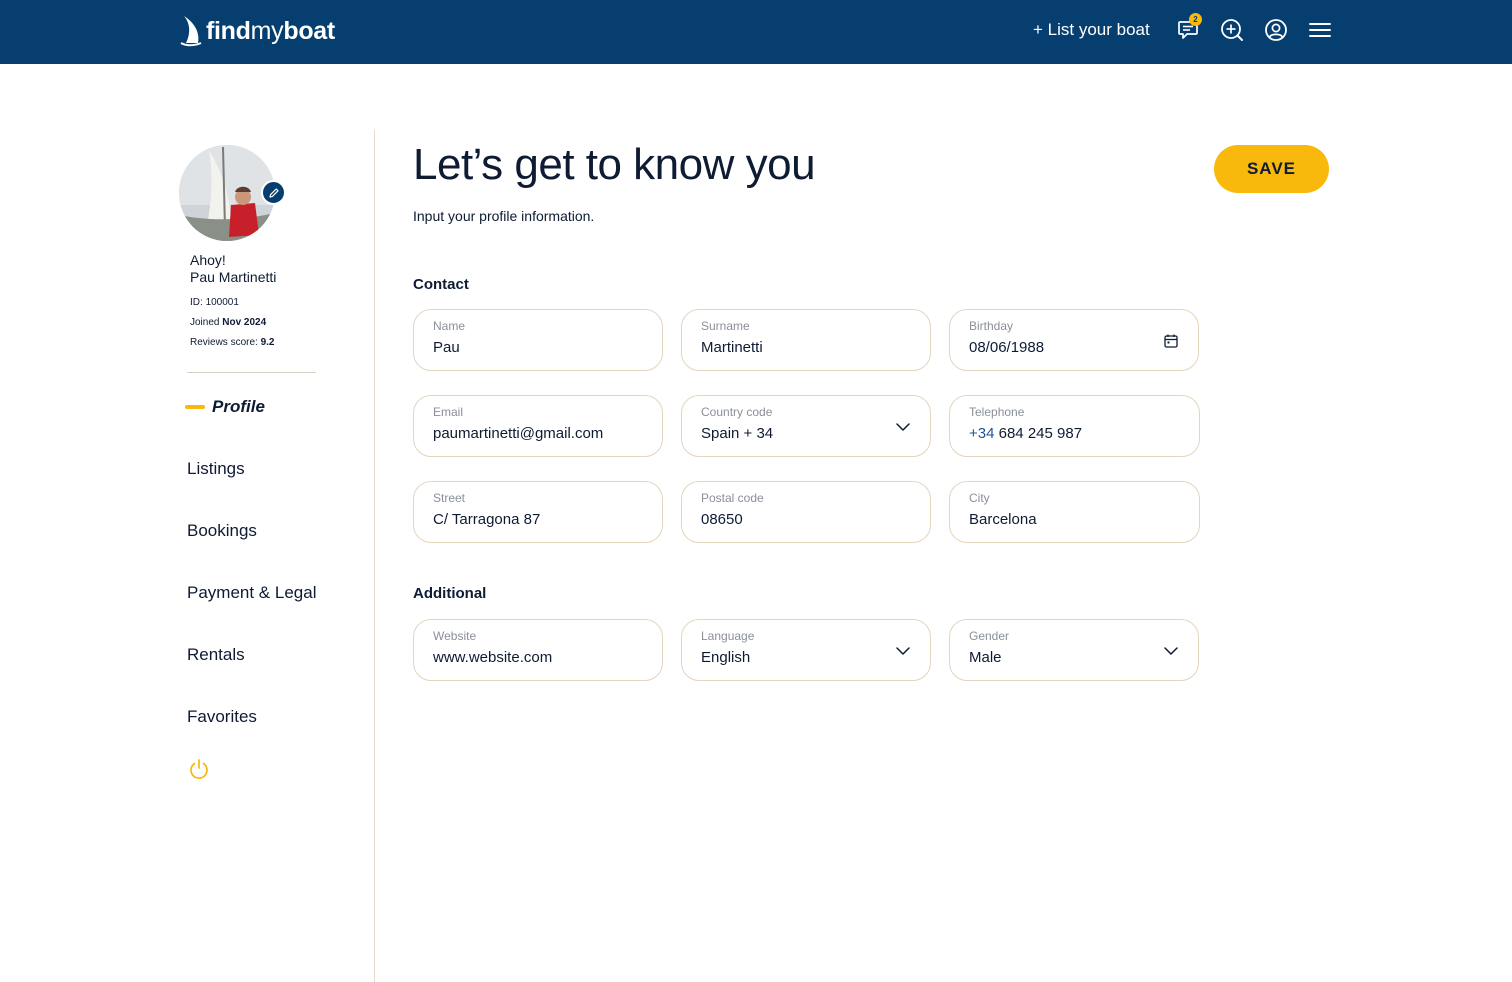  I want to click on user-name: Pau Martinetti, so click(233, 277).